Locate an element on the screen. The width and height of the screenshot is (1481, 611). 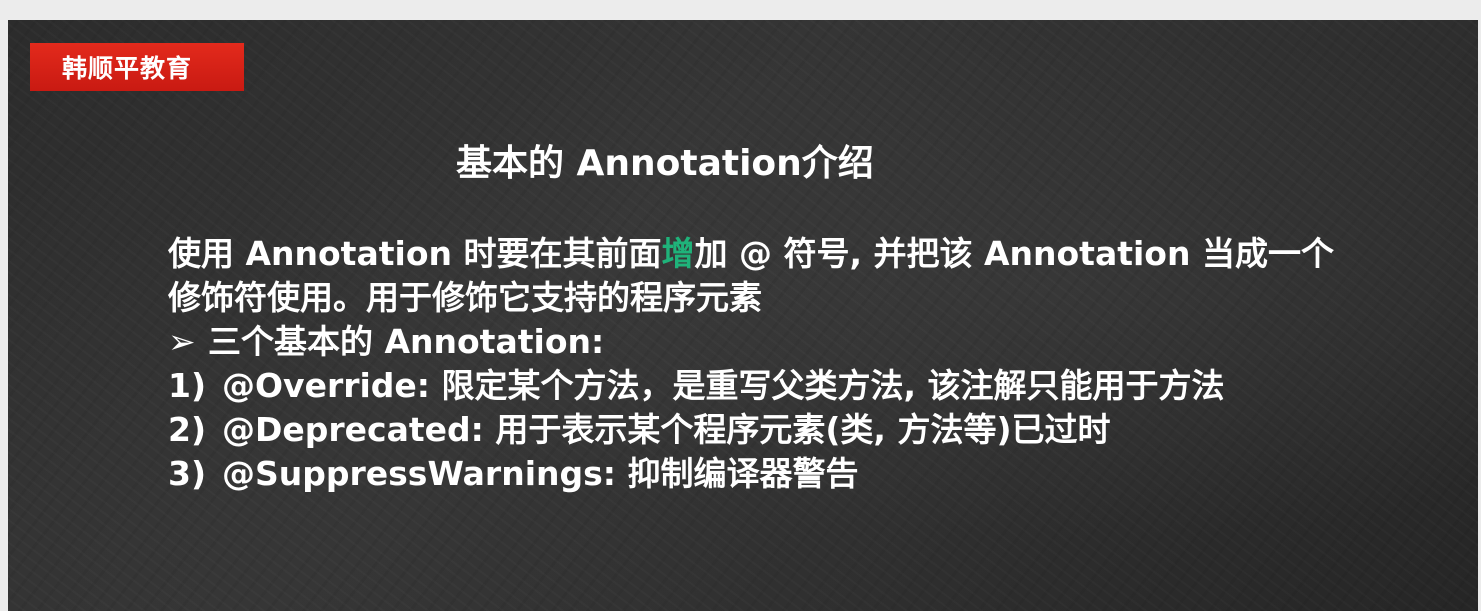
list-item-number: 2) is located at coordinates (187, 429).